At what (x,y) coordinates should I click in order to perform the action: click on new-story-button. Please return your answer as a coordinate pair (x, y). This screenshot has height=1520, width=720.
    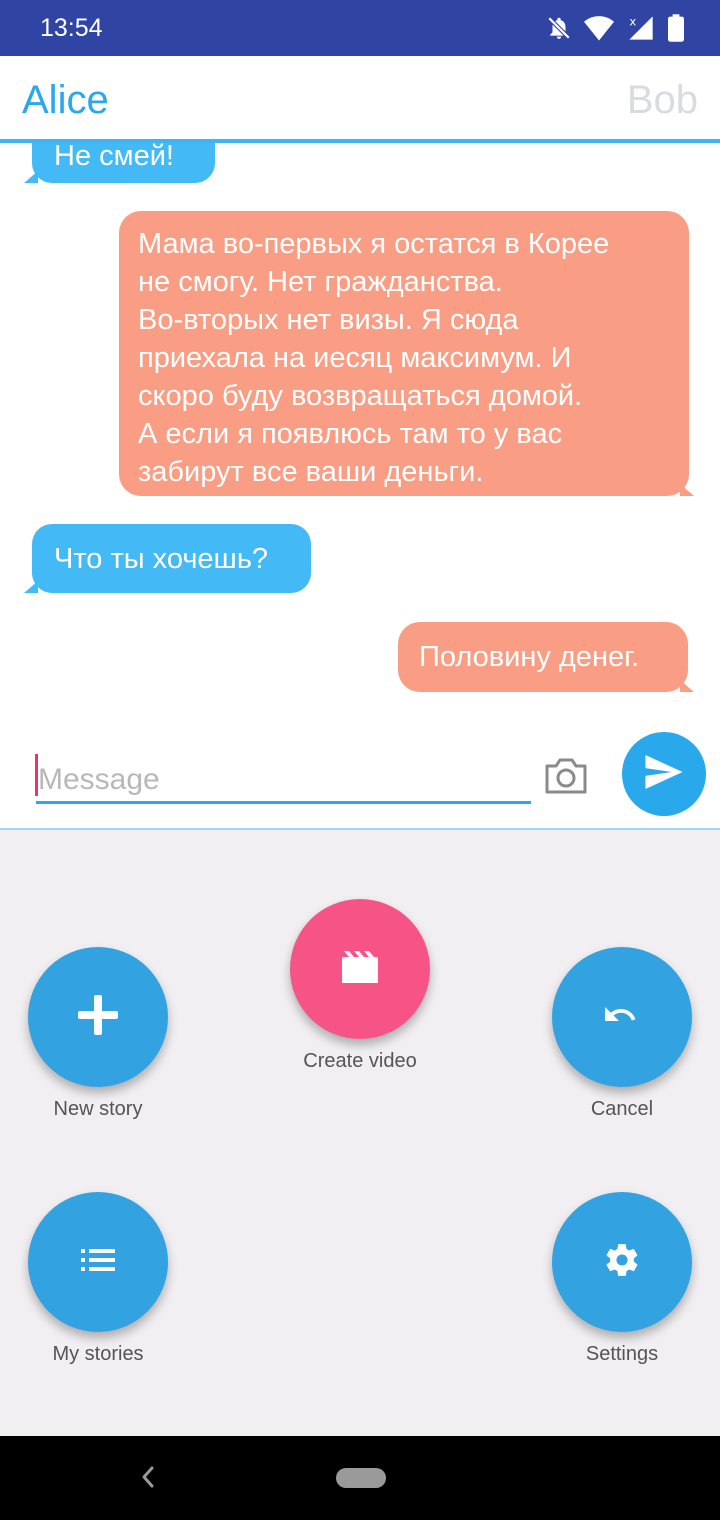
    Looking at the image, I should click on (98, 1017).